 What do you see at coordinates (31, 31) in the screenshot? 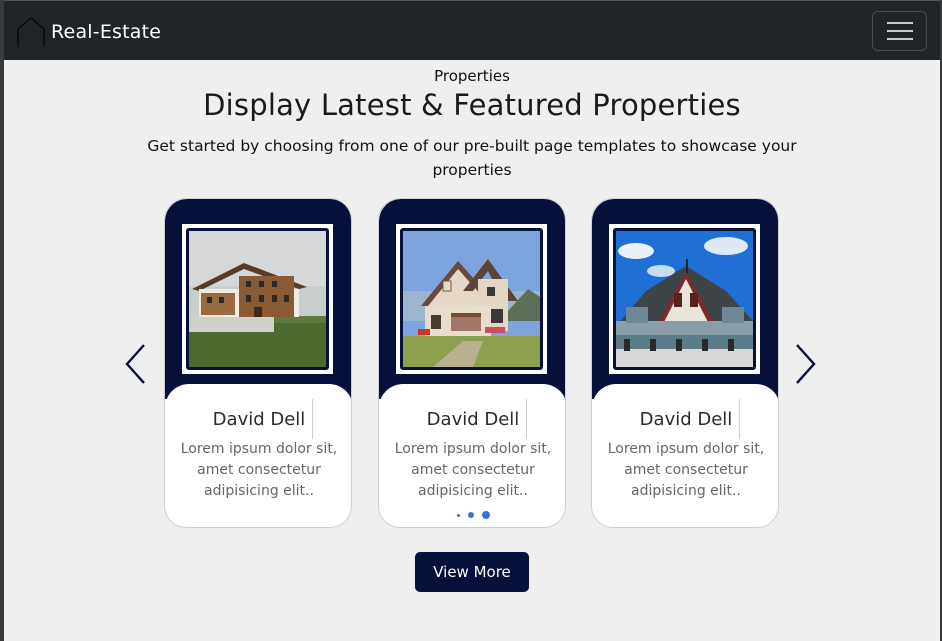
I see `house-outline-icon` at bounding box center [31, 31].